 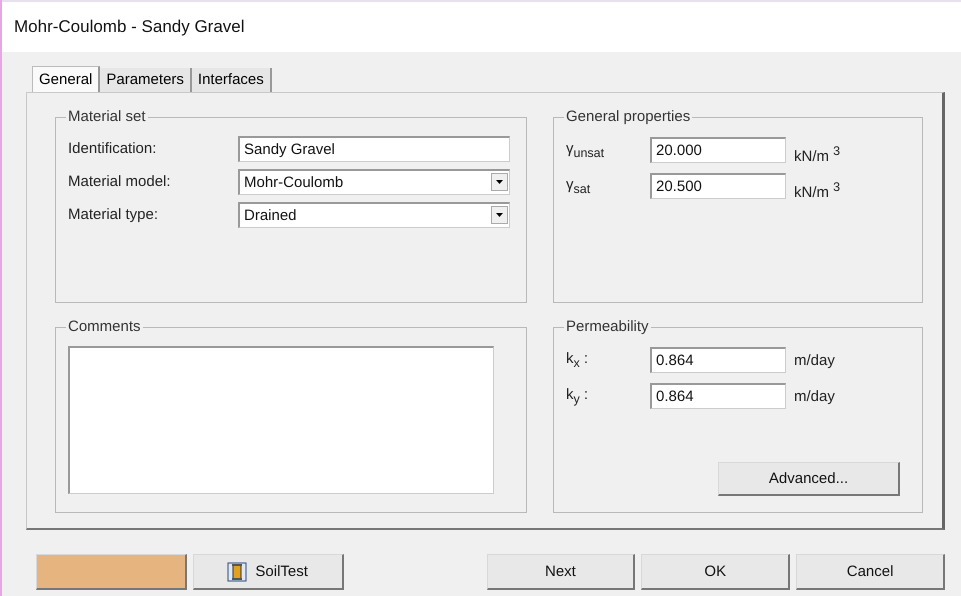 What do you see at coordinates (374, 149) in the screenshot?
I see `input-field: Sandy Gravel` at bounding box center [374, 149].